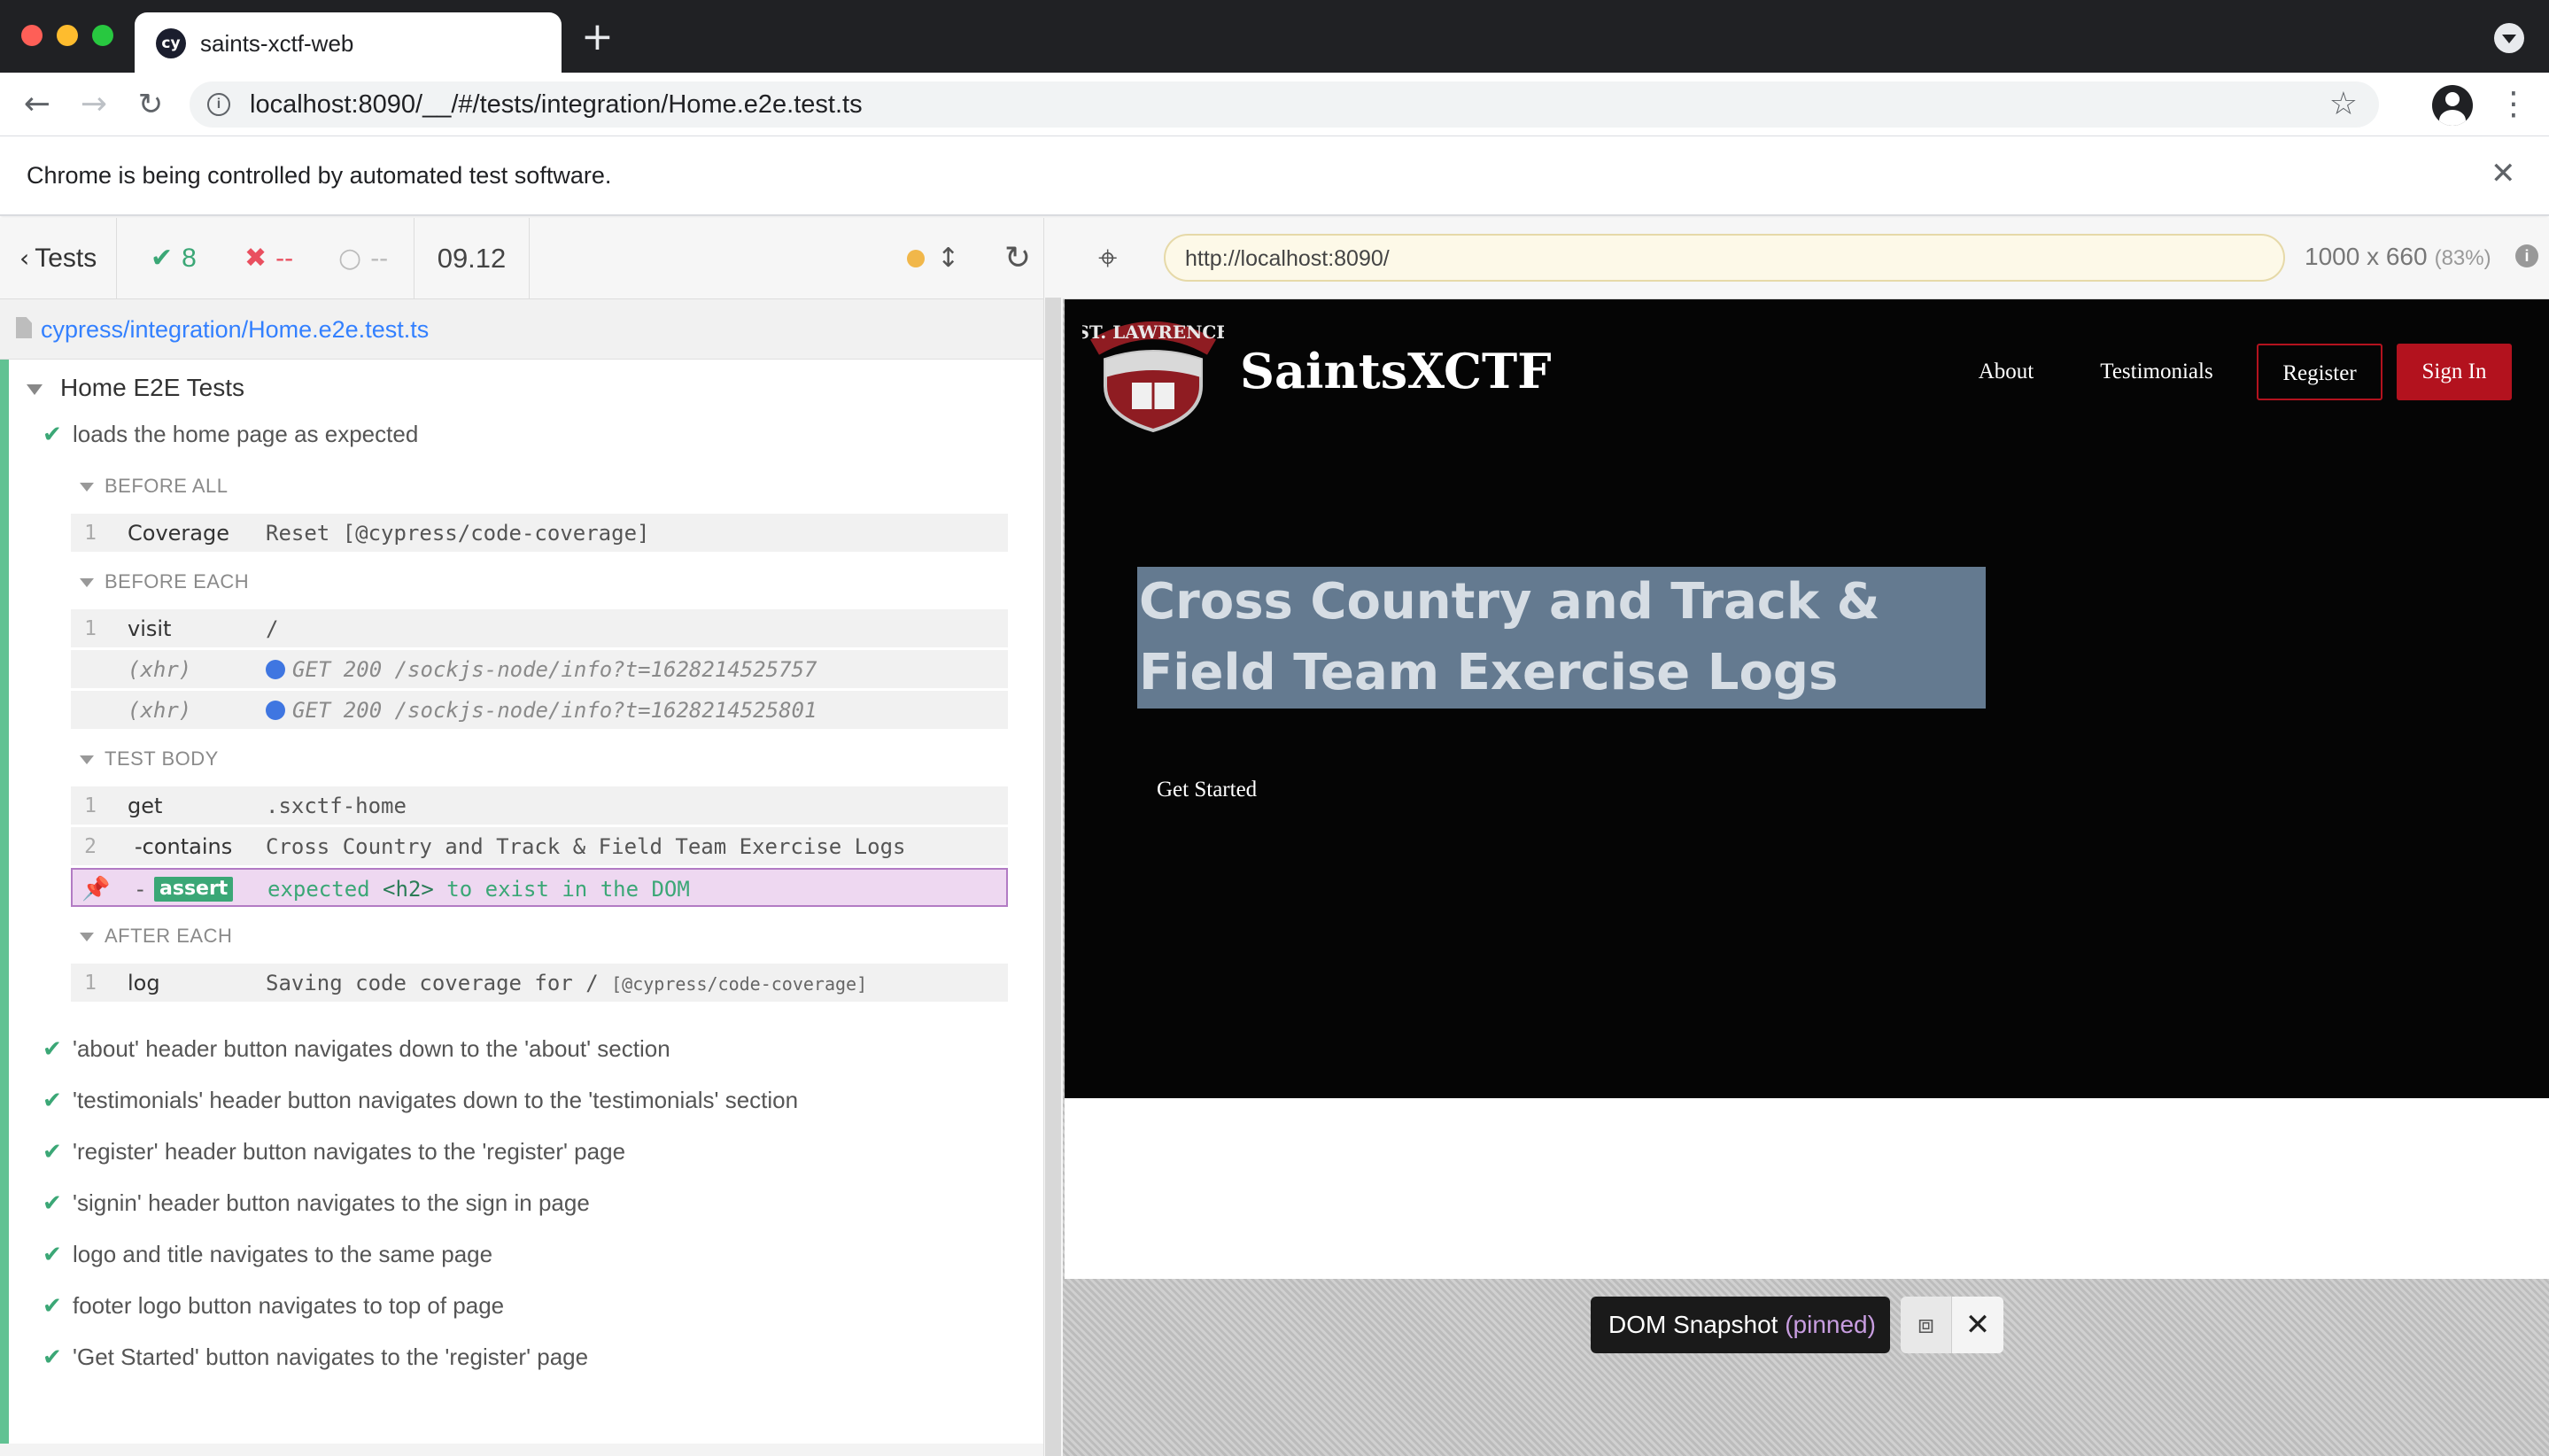 This screenshot has width=2549, height=1456. I want to click on tab-title: saints-xctf-web, so click(277, 43).